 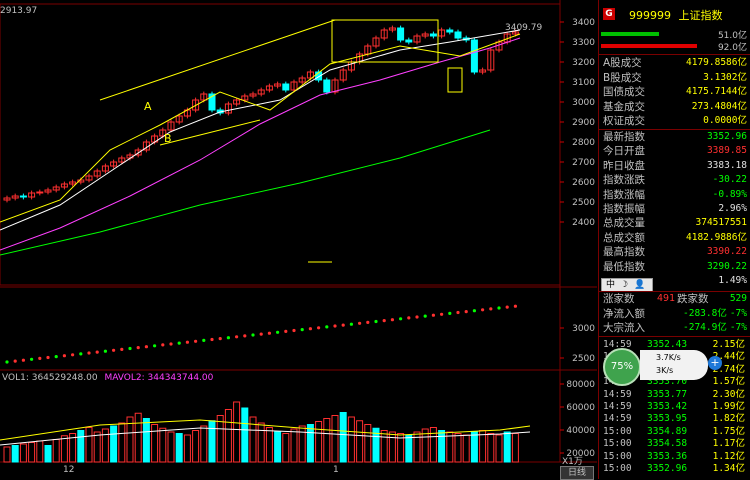 I want to click on lang-zh-button: 中, so click(x=610, y=285).